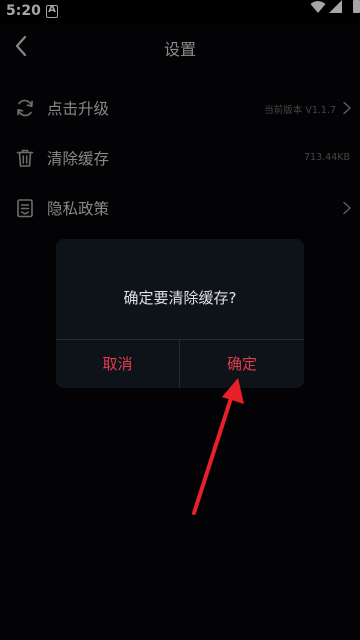  Describe the element at coordinates (180, 298) in the screenshot. I see `dialog-message: 确定要清除缓存?` at that location.